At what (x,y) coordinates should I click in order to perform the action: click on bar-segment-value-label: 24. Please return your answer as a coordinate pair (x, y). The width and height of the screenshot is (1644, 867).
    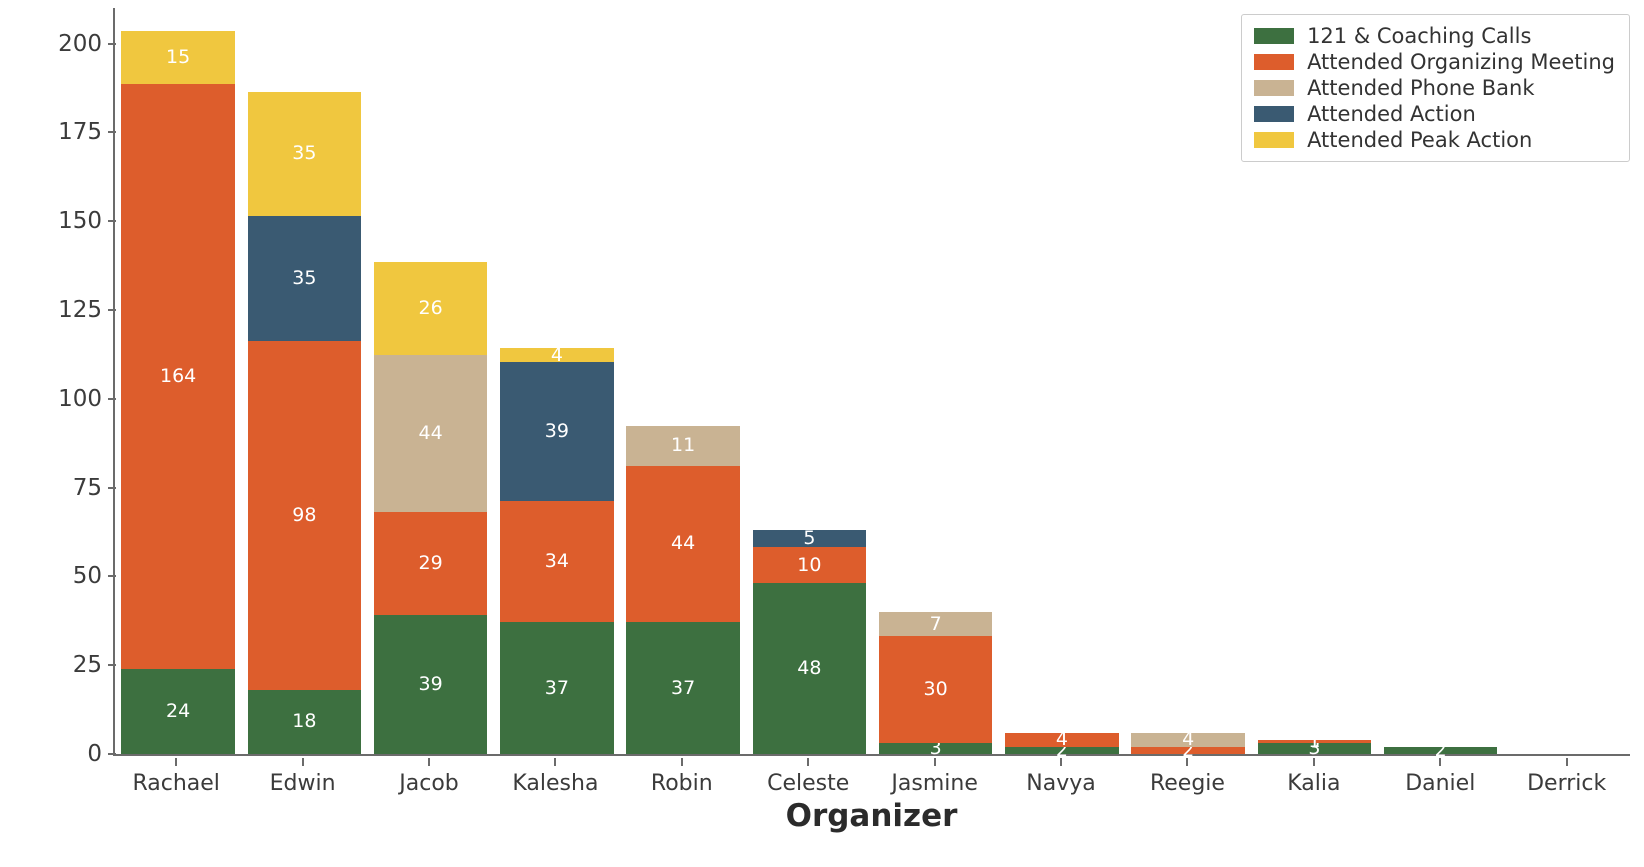
    Looking at the image, I should click on (178, 710).